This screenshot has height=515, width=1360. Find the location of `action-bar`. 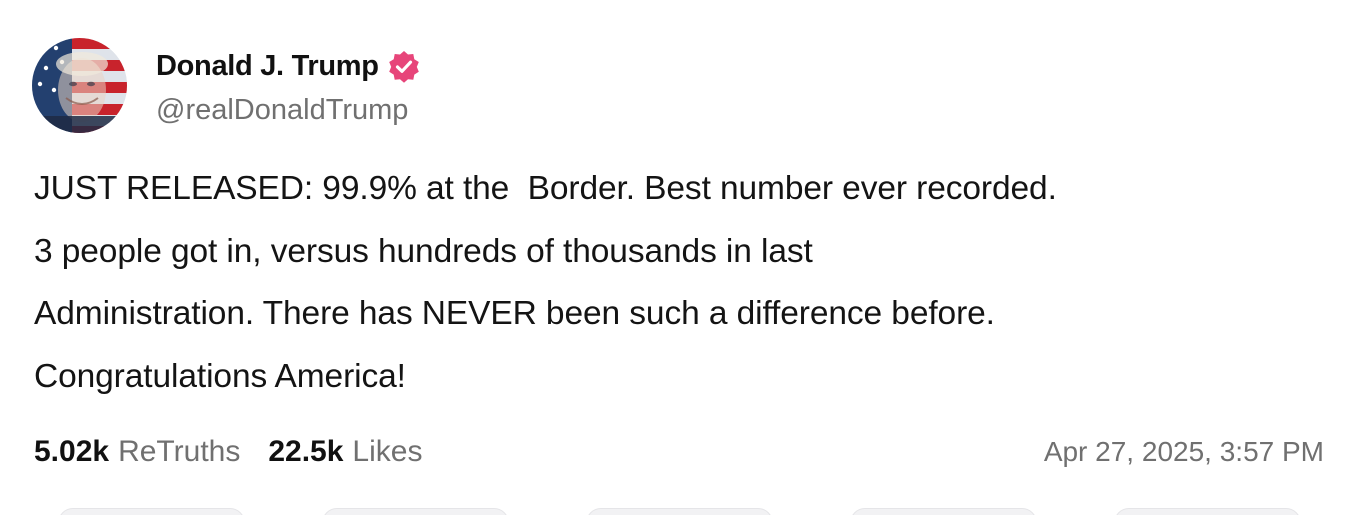

action-bar is located at coordinates (680, 507).